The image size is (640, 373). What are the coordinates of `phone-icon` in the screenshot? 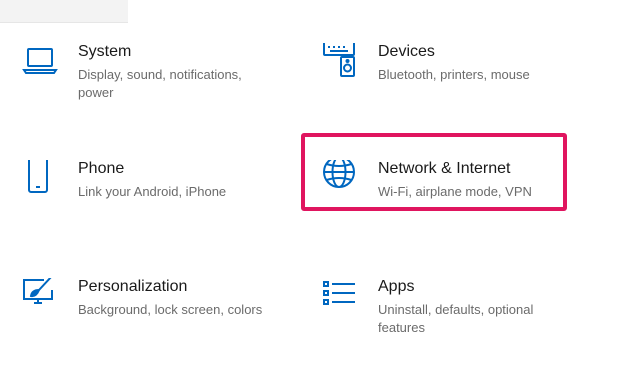 It's located at (42, 180).